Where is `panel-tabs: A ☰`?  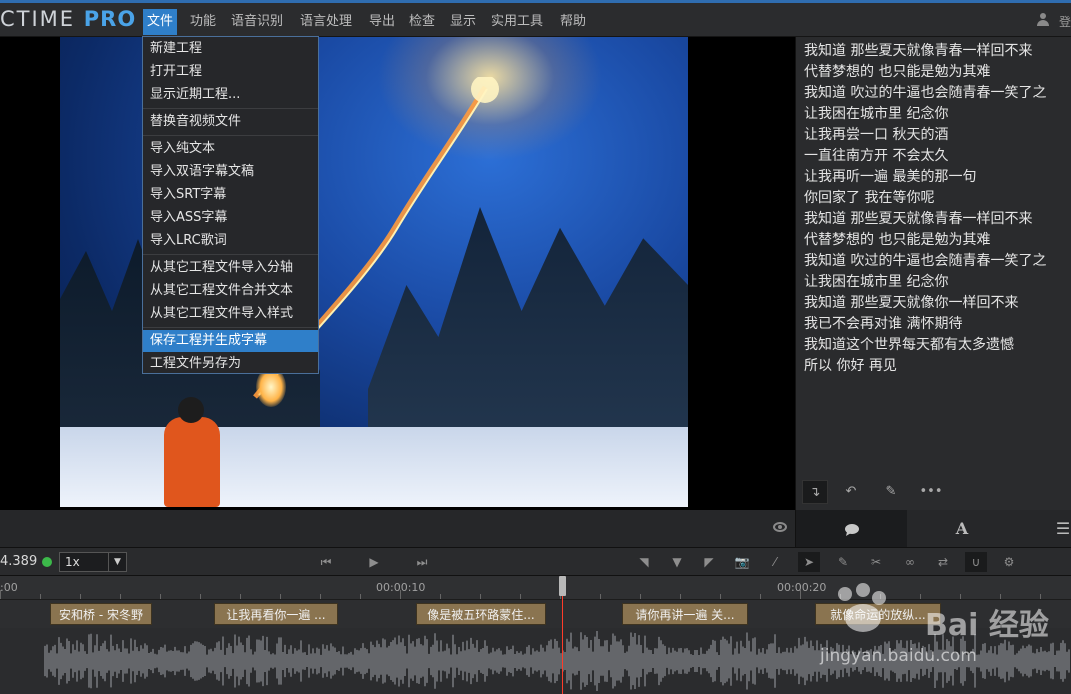 panel-tabs: A ☰ is located at coordinates (933, 528).